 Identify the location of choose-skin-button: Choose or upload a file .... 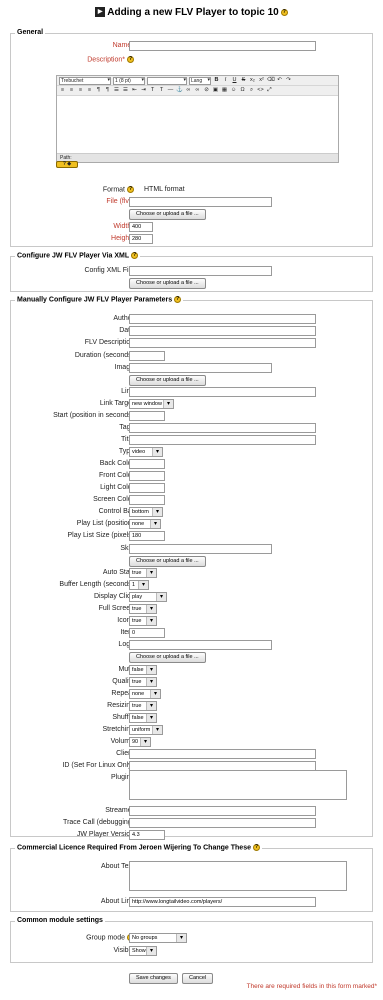
(167, 561).